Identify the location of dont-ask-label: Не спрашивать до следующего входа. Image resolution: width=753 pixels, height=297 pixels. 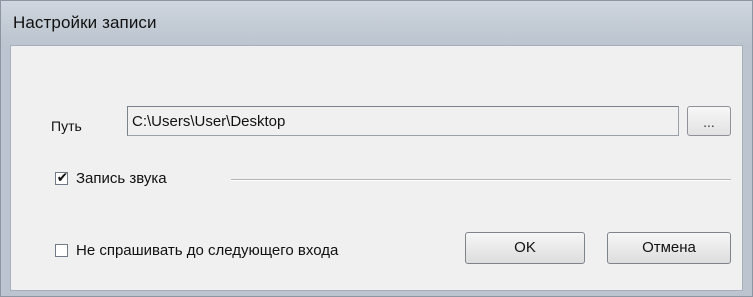
(207, 250).